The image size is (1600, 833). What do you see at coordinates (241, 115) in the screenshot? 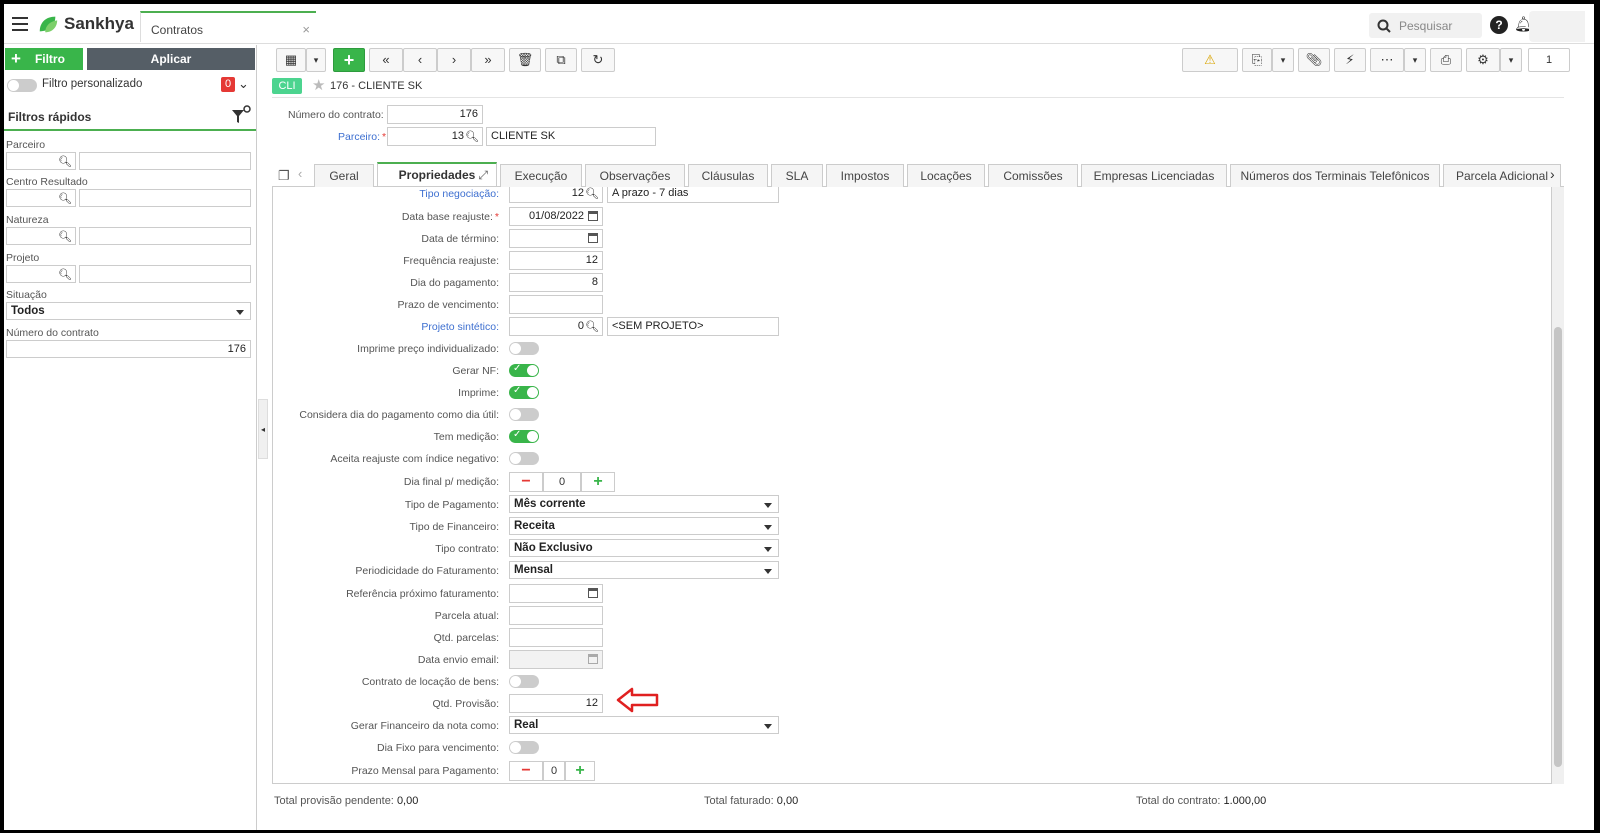
I see `filter-settings-icon` at bounding box center [241, 115].